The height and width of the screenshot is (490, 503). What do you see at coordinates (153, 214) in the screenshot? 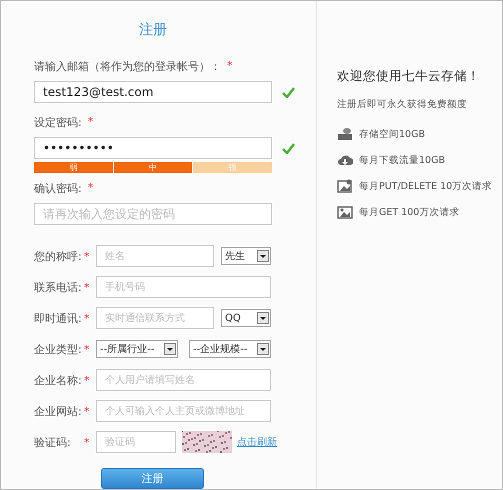
I see `text-field: 请再次输入您设定的密码` at bounding box center [153, 214].